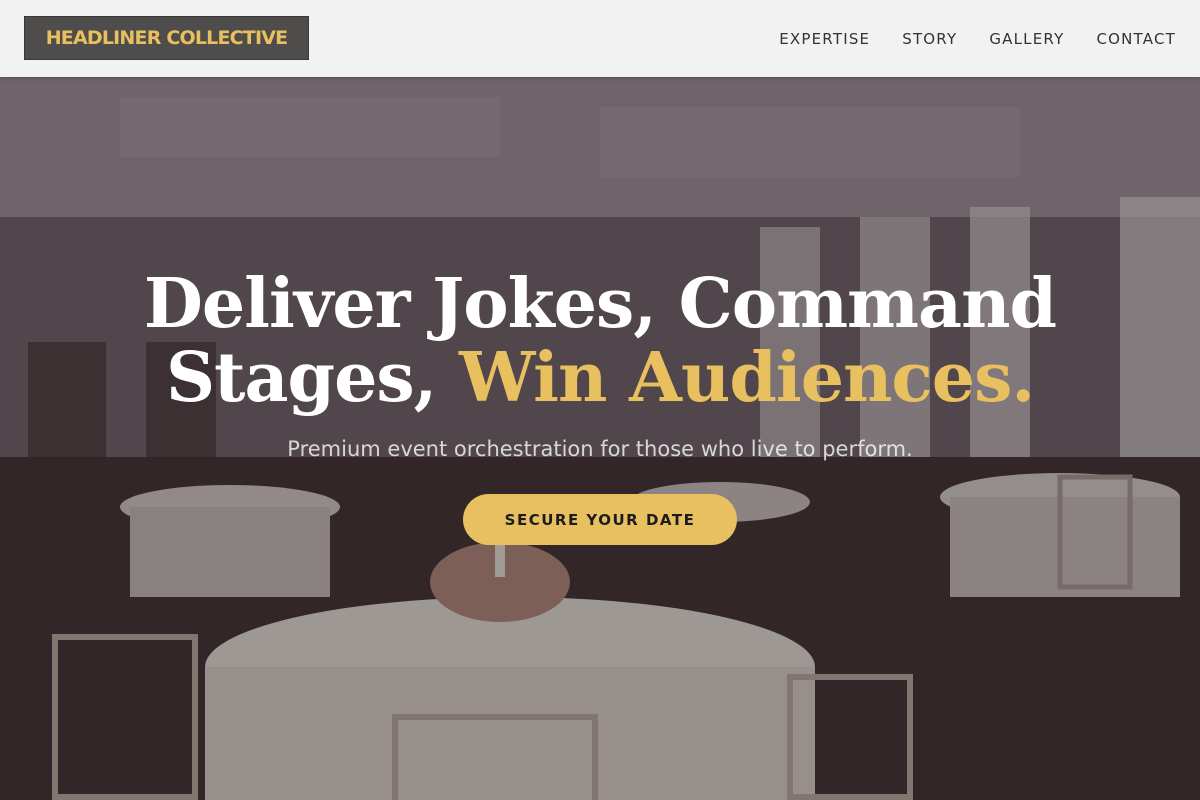 The image size is (1200, 800). What do you see at coordinates (166, 38) in the screenshot?
I see `brand-logo: HEADLINER COLLECTIVE` at bounding box center [166, 38].